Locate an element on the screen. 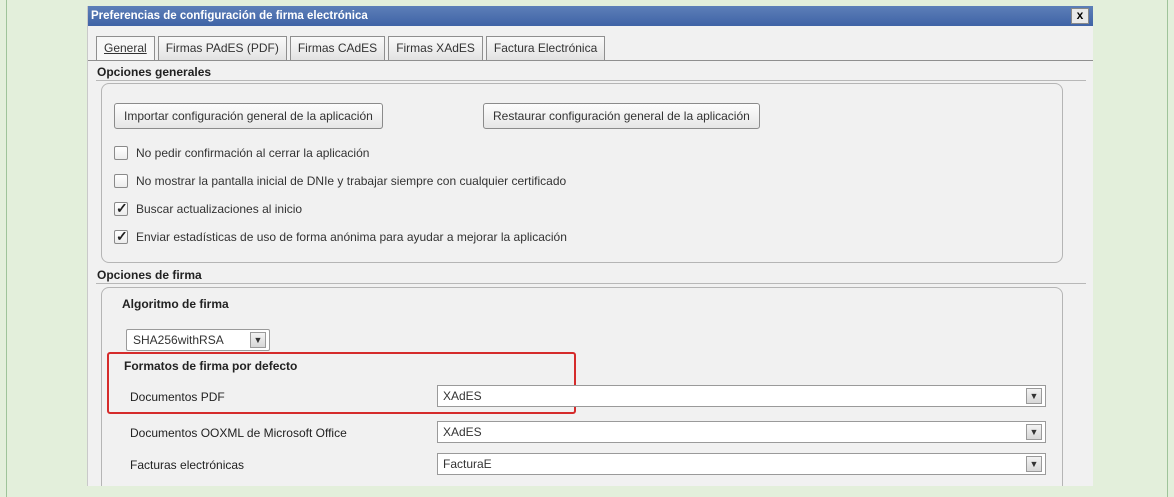 The image size is (1174, 497). pdf-format-select: XAdES ▼ is located at coordinates (741, 396).